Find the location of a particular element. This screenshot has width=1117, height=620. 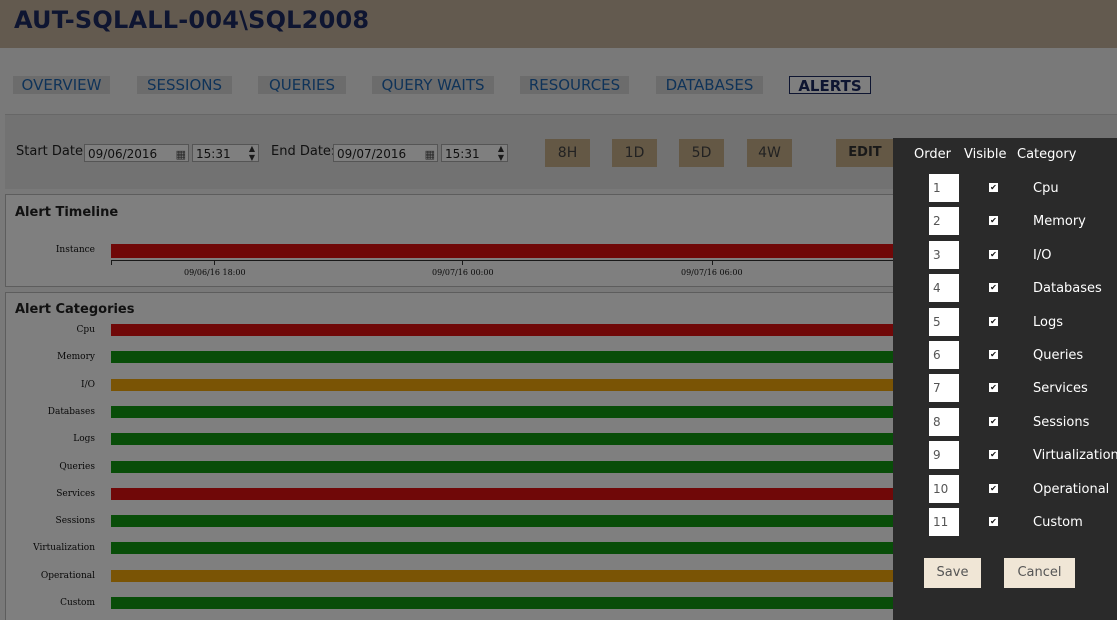

category-row-label: Cpu is located at coordinates (85, 330).